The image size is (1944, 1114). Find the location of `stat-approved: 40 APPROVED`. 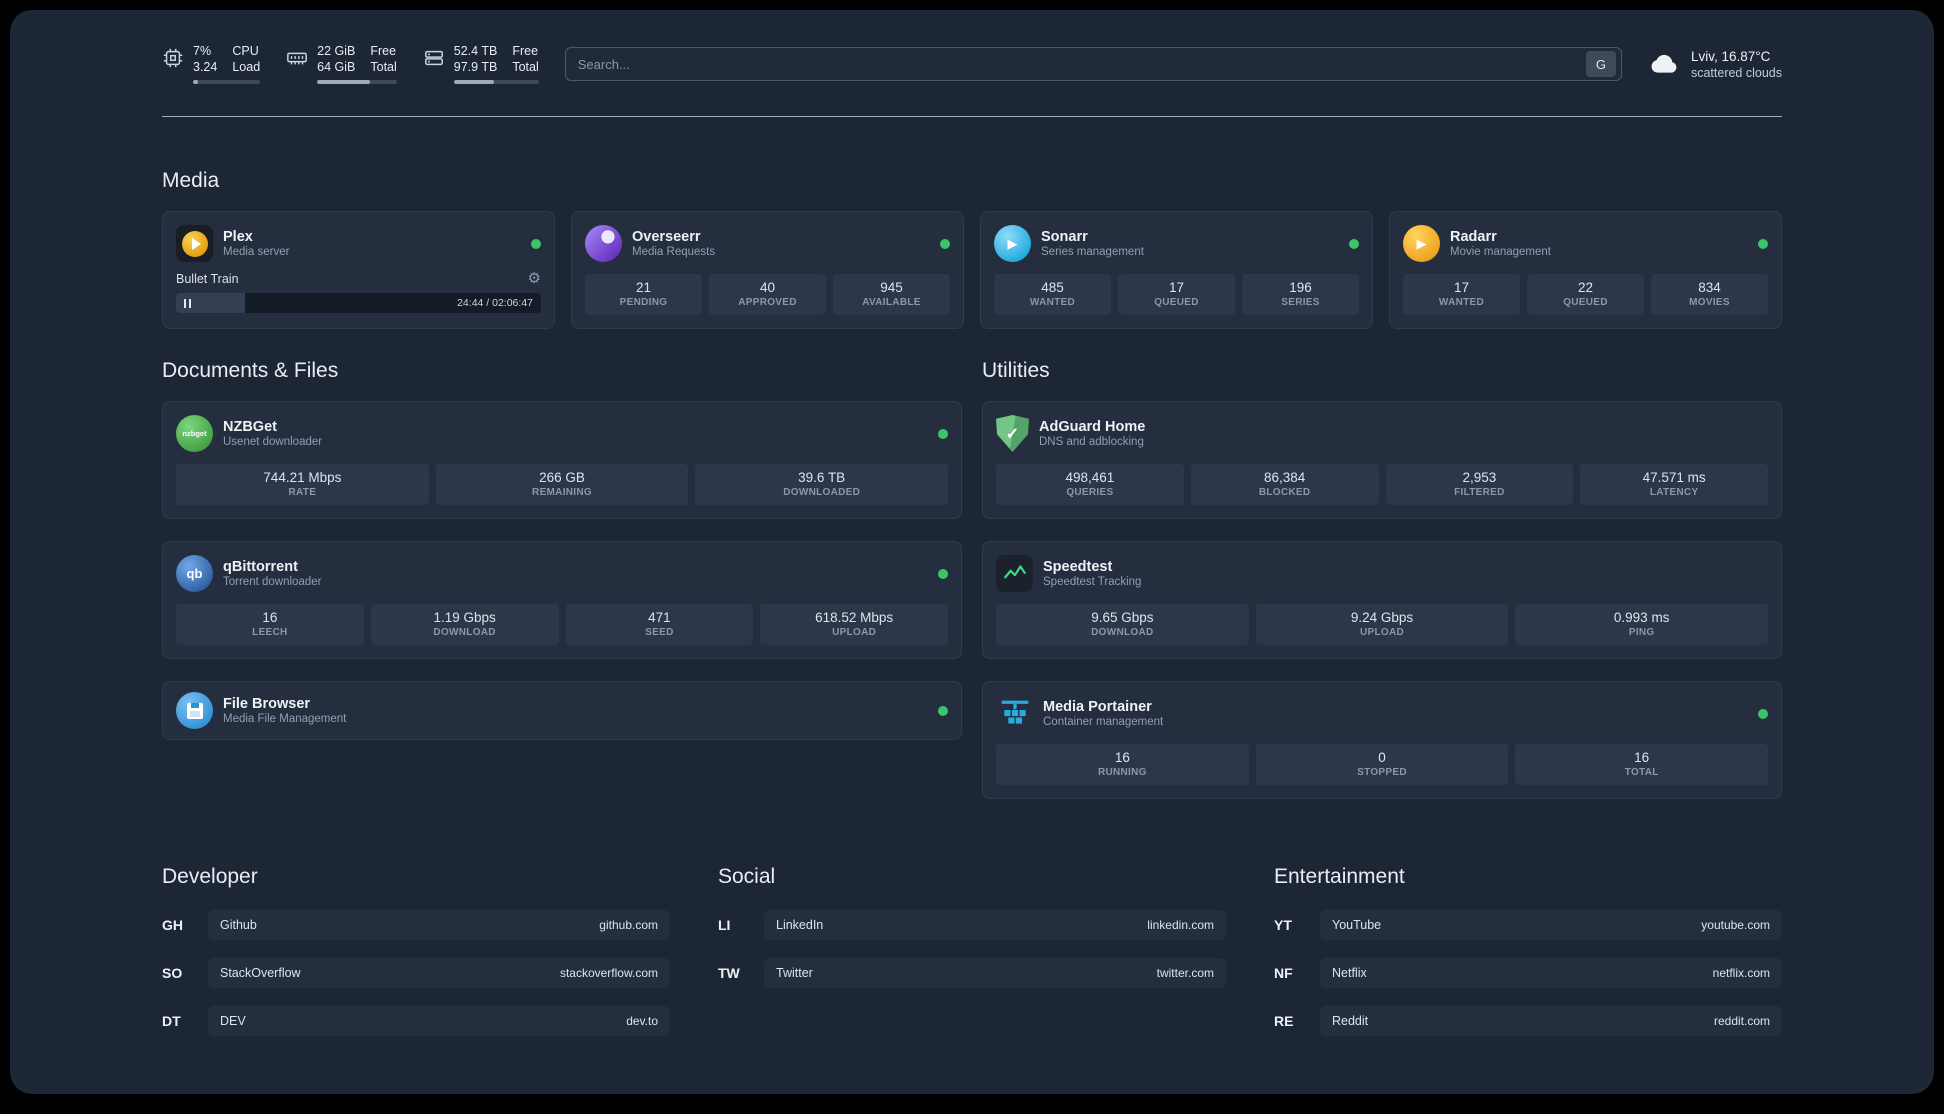

stat-approved: 40 APPROVED is located at coordinates (767, 294).